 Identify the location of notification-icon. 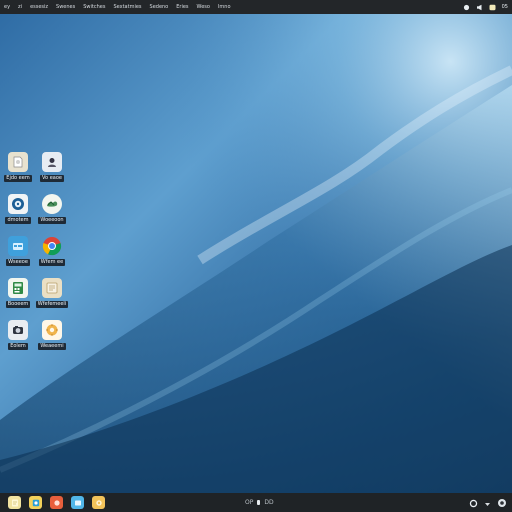
(492, 7).